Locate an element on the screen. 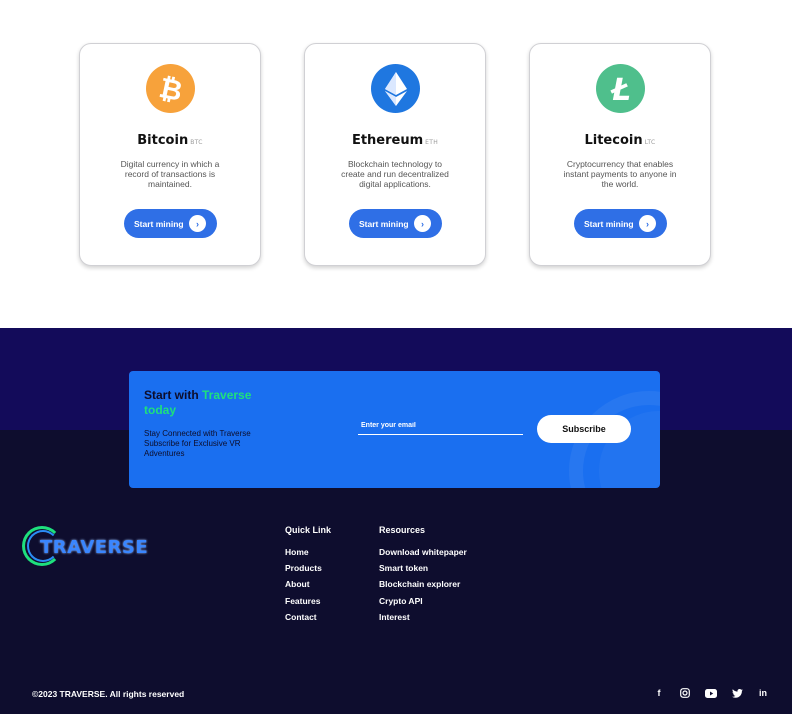 The width and height of the screenshot is (792, 714). coin-name: Ethereum ETH is located at coordinates (395, 140).